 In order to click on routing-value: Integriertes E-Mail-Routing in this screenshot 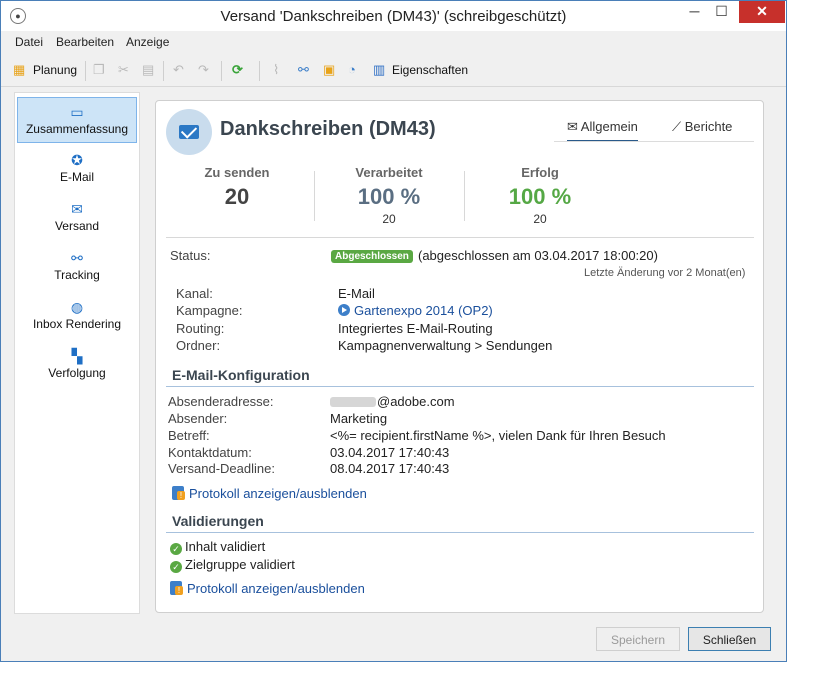, I will do `click(415, 328)`.